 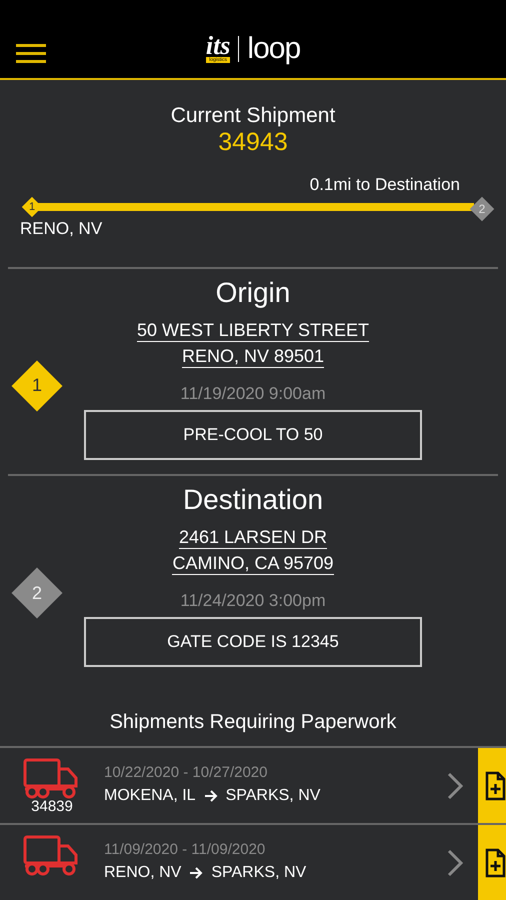 I want to click on section-title: Destination, so click(x=253, y=500).